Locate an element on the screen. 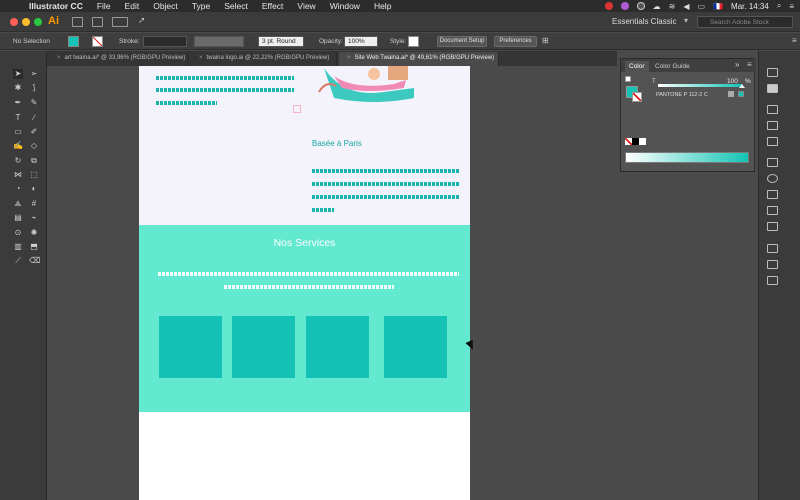 The height and width of the screenshot is (500, 800). white-swatch is located at coordinates (642, 141).